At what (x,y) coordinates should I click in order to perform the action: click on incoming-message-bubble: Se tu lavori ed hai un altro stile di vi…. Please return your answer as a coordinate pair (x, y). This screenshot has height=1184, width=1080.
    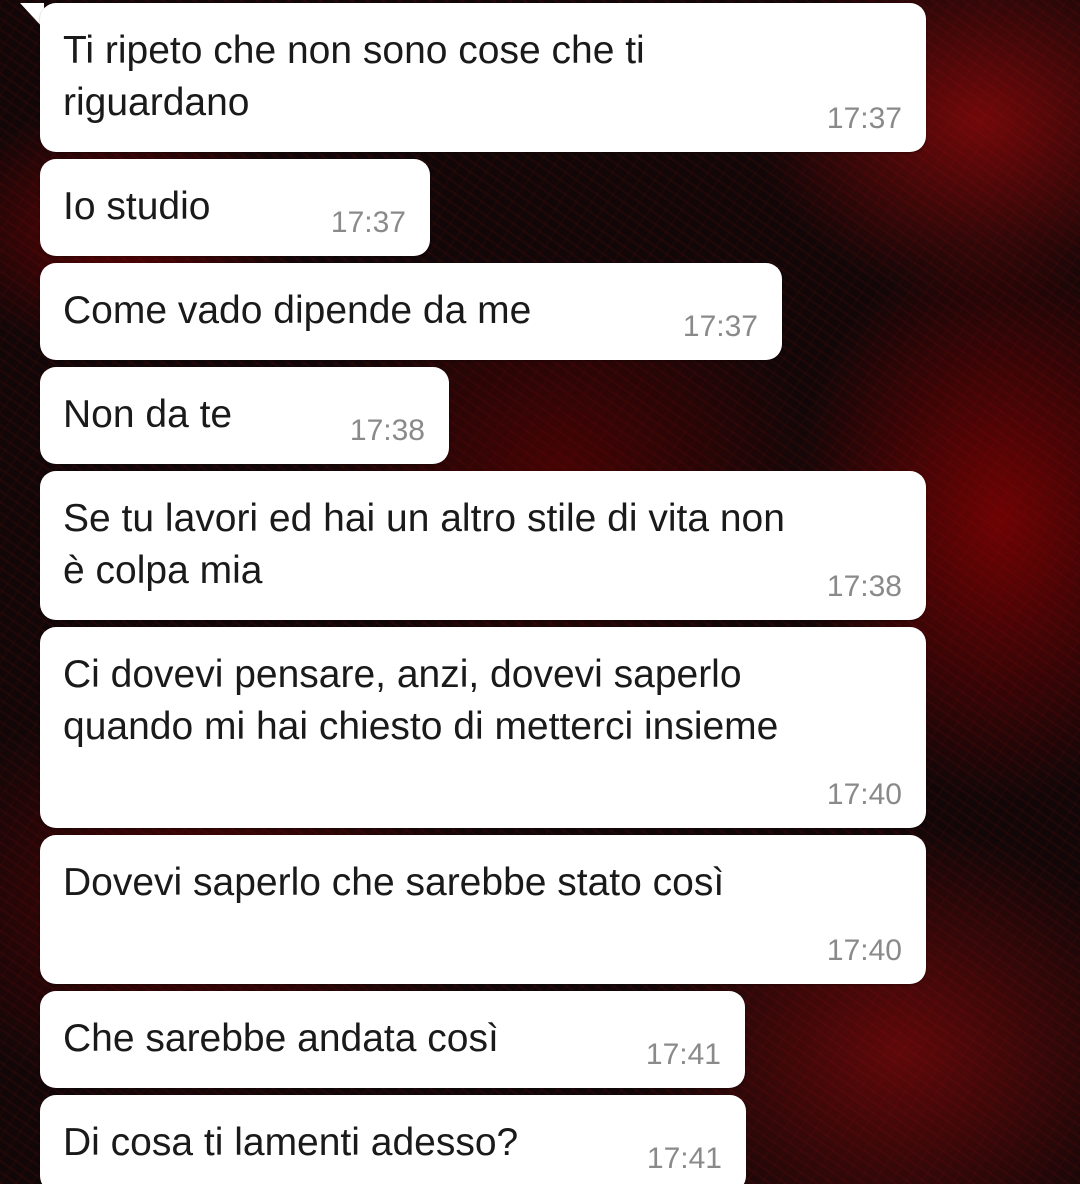
    Looking at the image, I should click on (483, 545).